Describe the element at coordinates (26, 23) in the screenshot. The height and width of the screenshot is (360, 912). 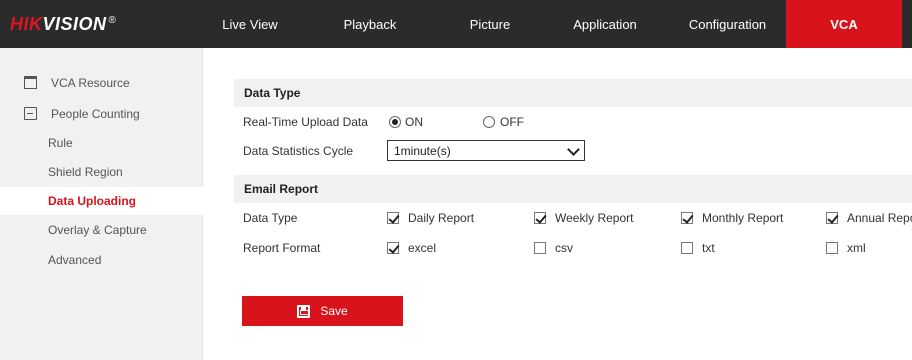
I see `logo-text-red: HIK` at that location.